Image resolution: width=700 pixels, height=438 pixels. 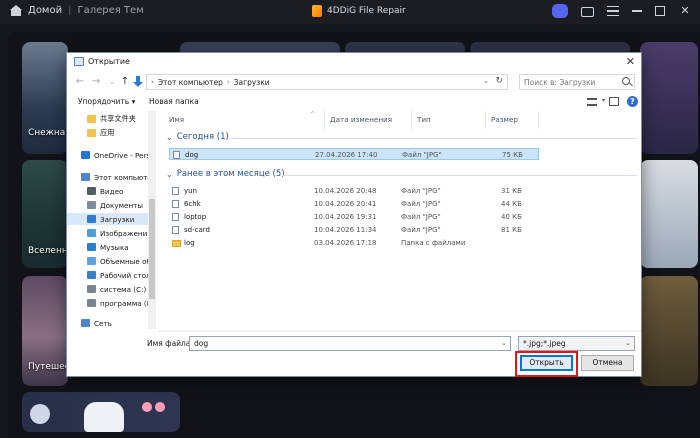 I want to click on file-type-dropdown-icon: ⌄, so click(x=628, y=343).